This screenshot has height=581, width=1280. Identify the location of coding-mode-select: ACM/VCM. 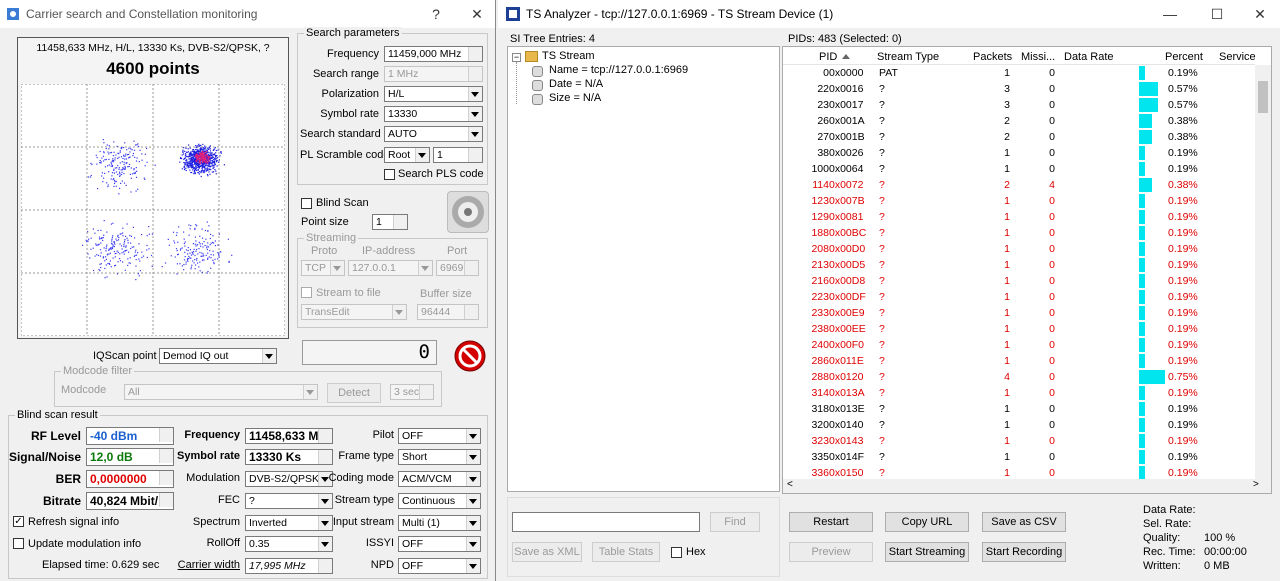
(439, 479).